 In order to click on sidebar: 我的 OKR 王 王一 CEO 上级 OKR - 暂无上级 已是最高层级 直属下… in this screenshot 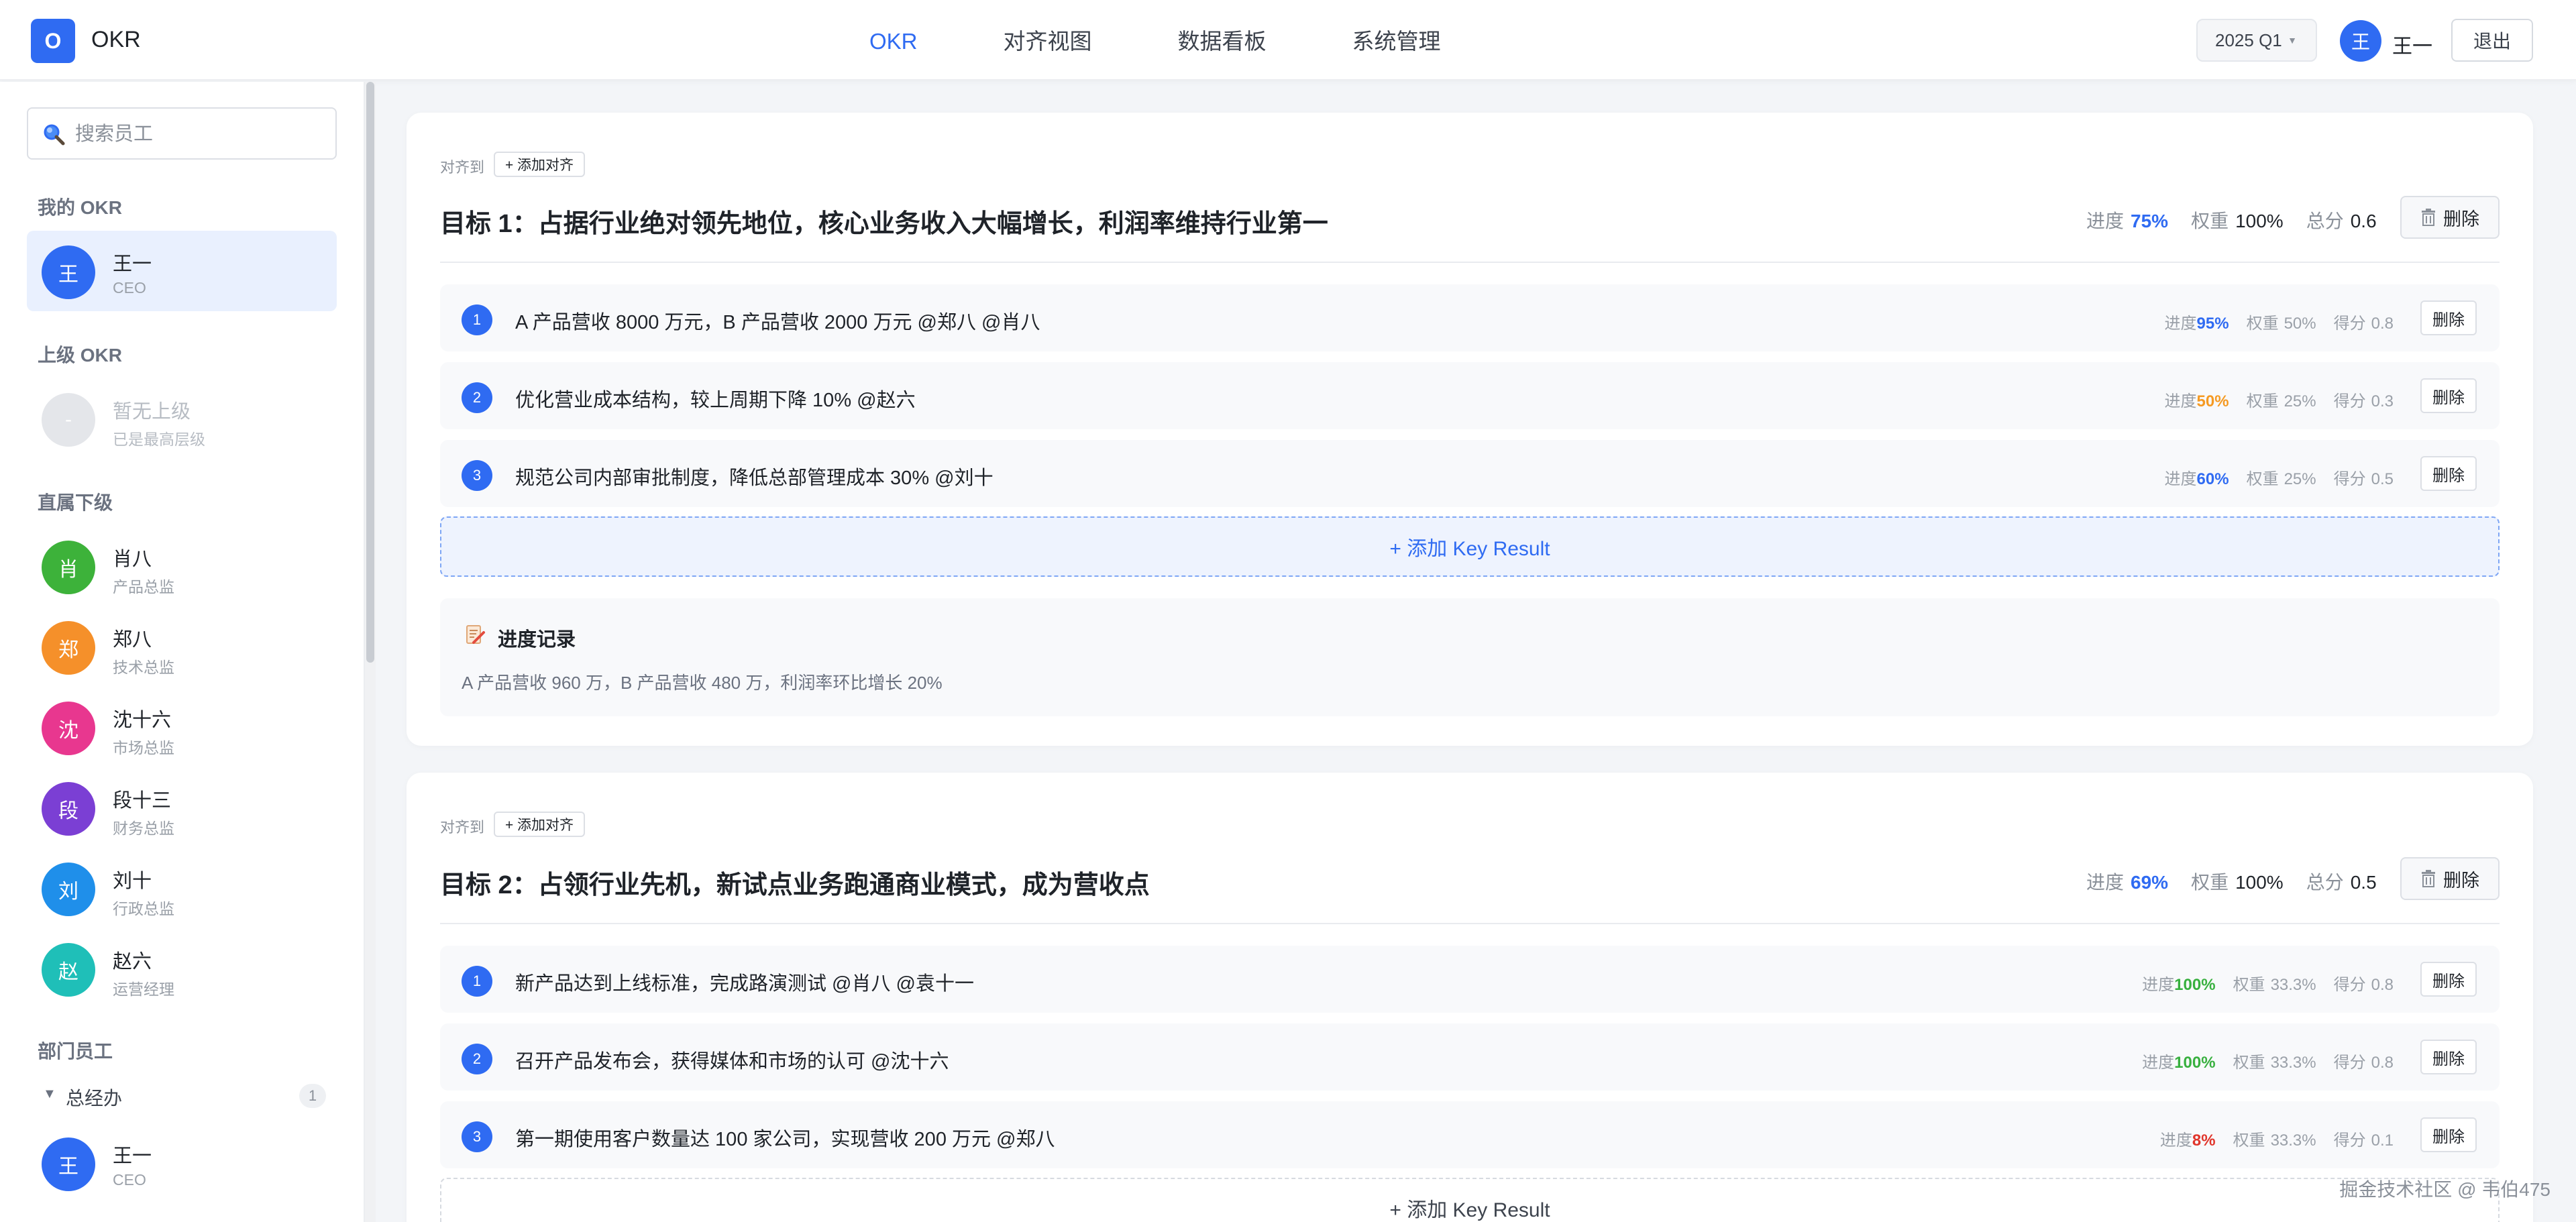, I will do `click(182, 652)`.